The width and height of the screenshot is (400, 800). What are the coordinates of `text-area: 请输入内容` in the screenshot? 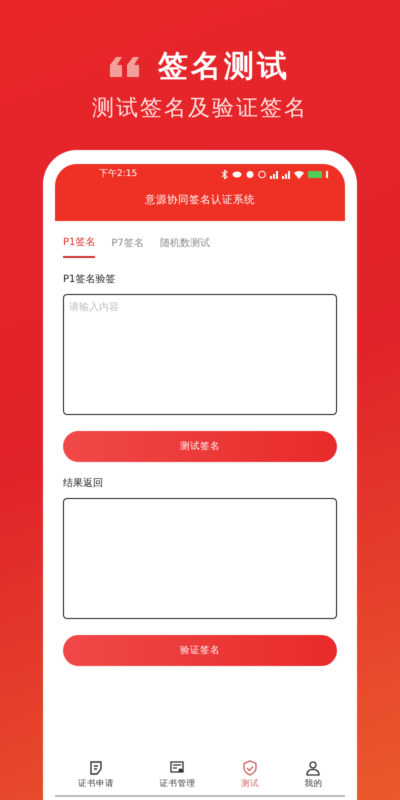 It's located at (200, 355).